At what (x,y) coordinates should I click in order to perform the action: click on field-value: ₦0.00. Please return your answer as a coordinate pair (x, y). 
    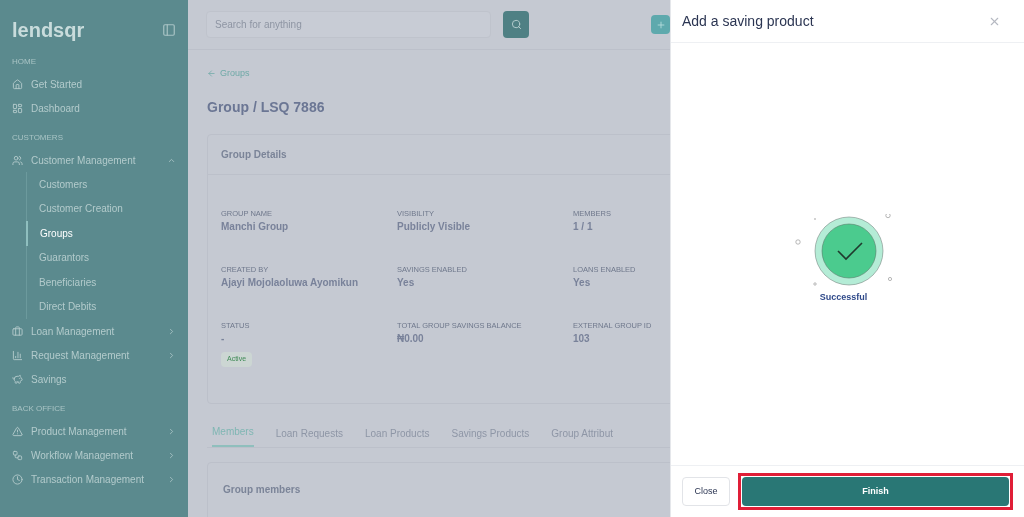
    Looking at the image, I should click on (411, 339).